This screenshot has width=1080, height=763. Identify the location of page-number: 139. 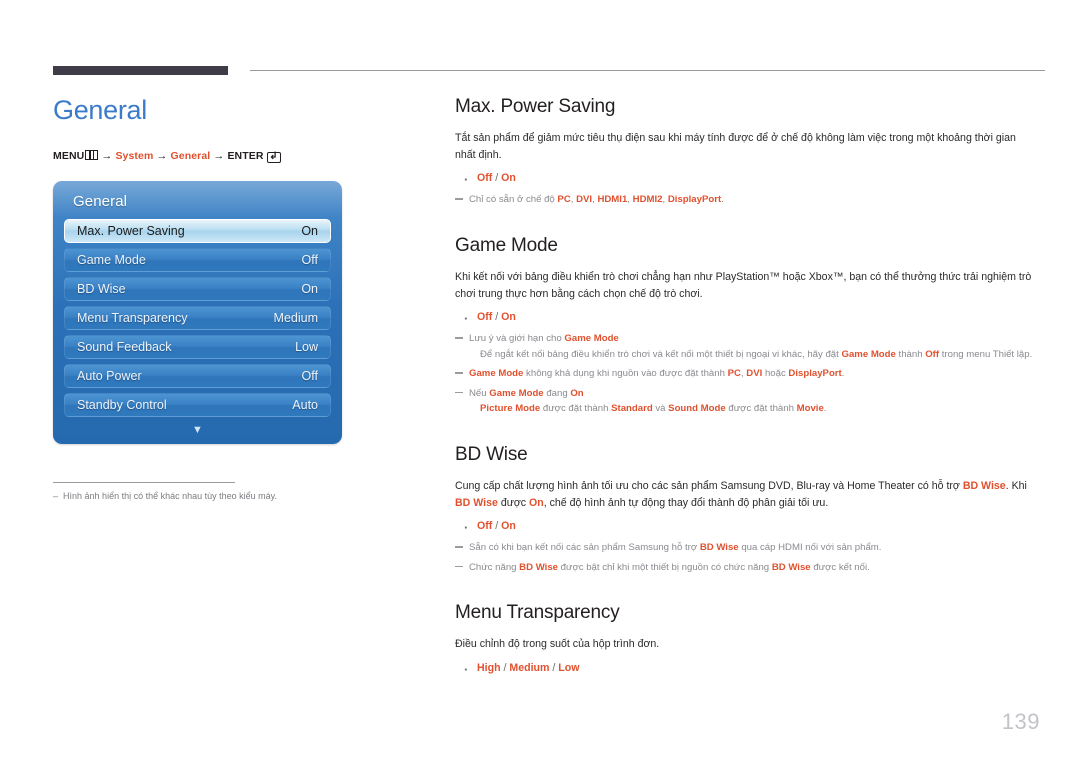
(1020, 721).